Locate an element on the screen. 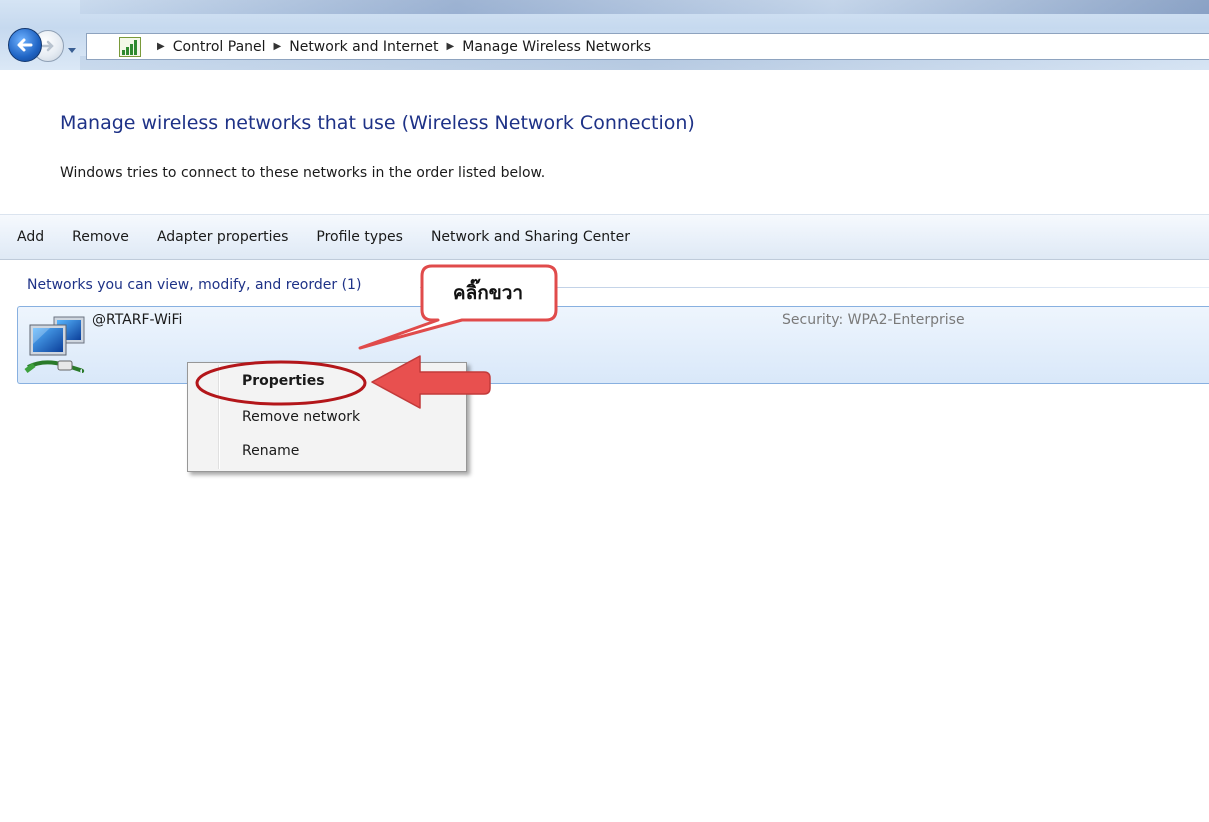  network-signal-icon is located at coordinates (130, 46).